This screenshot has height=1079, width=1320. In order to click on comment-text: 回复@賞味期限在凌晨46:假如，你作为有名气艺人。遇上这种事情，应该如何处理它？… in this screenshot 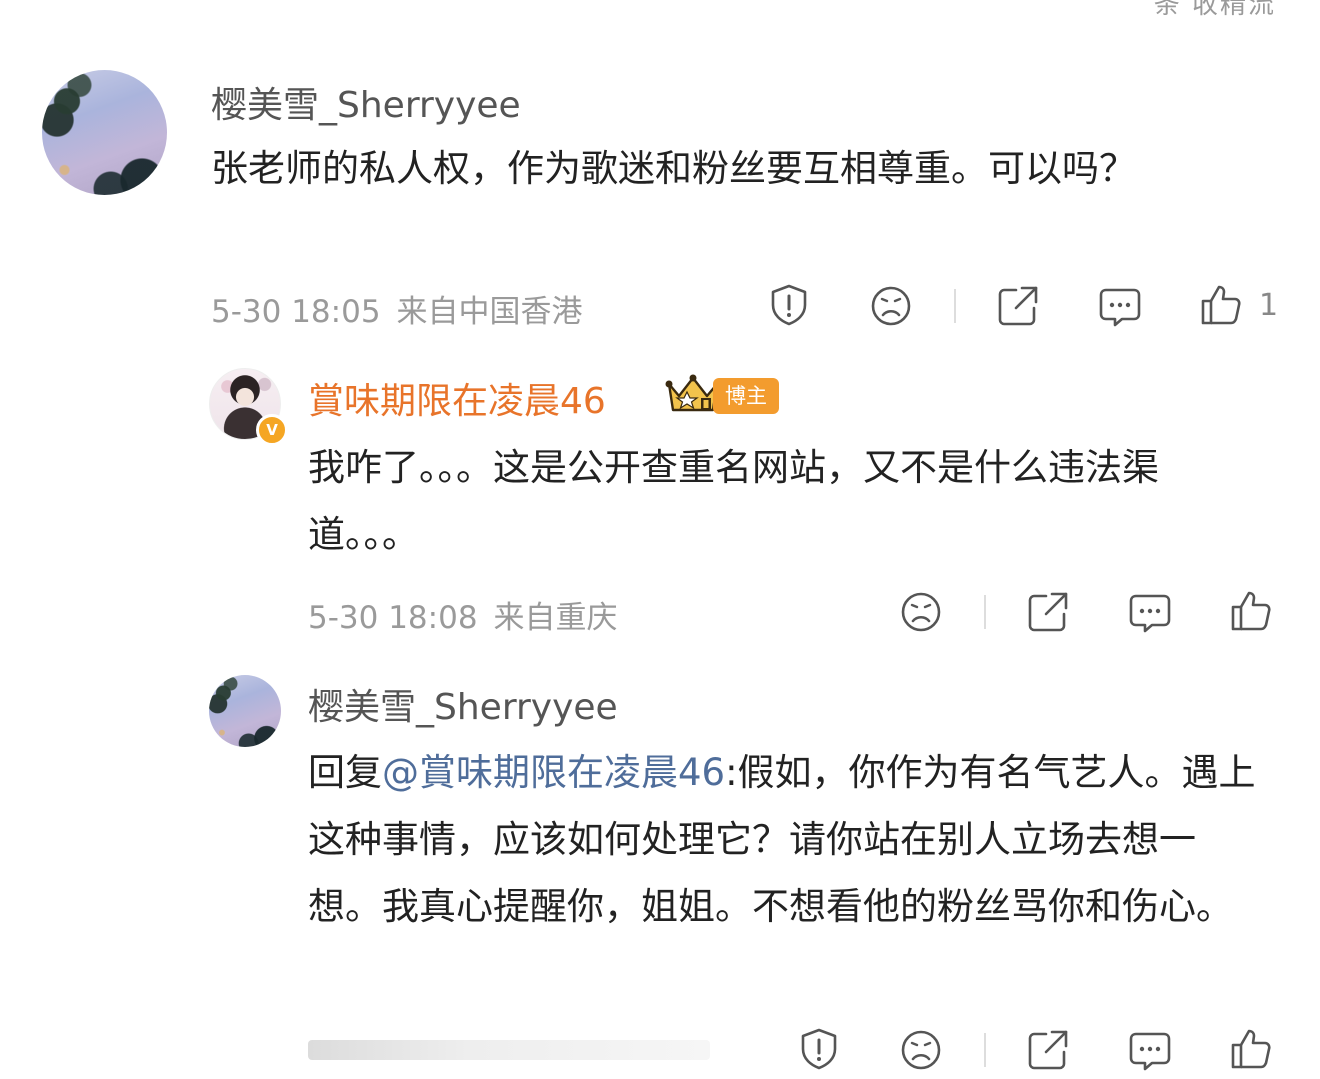, I will do `click(788, 839)`.